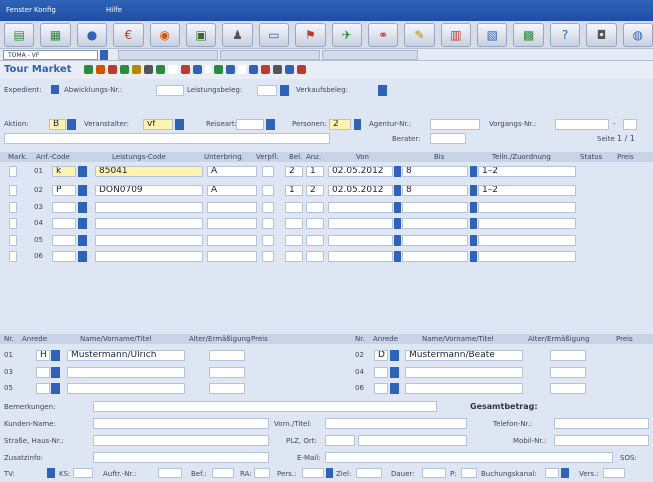 Image resolution: width=653 pixels, height=482 pixels. I want to click on help-icon: ?, so click(565, 34).